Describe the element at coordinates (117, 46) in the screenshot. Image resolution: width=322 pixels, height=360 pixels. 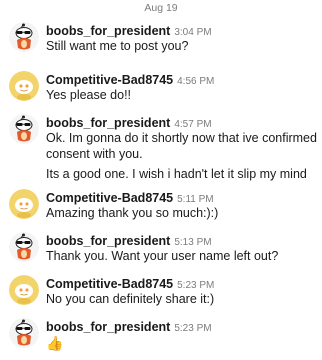
I see `message-text: Still want me to post you?` at that location.